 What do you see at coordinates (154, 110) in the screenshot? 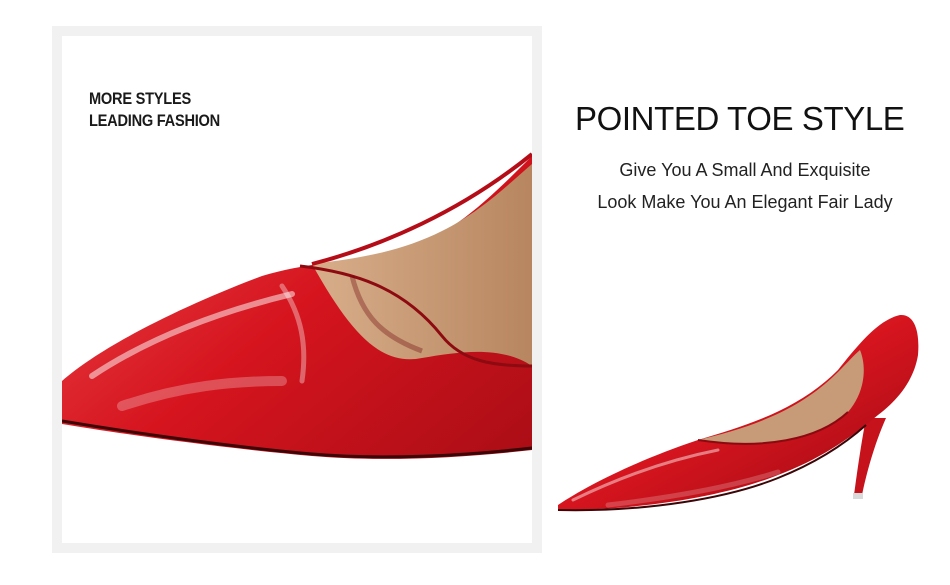
I see `closeup-tagline: MORE STYLES LEADING FASHION` at bounding box center [154, 110].